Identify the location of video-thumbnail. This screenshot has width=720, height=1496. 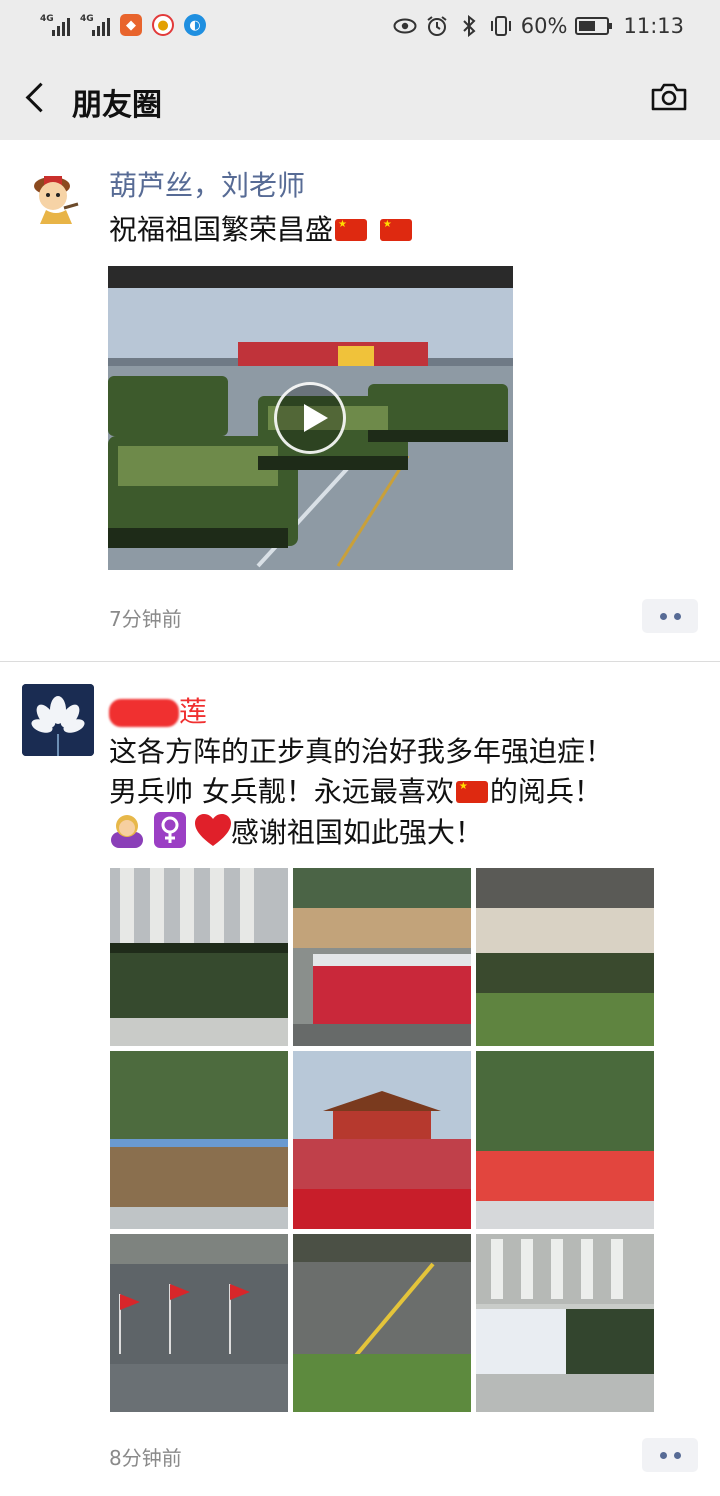
(310, 418).